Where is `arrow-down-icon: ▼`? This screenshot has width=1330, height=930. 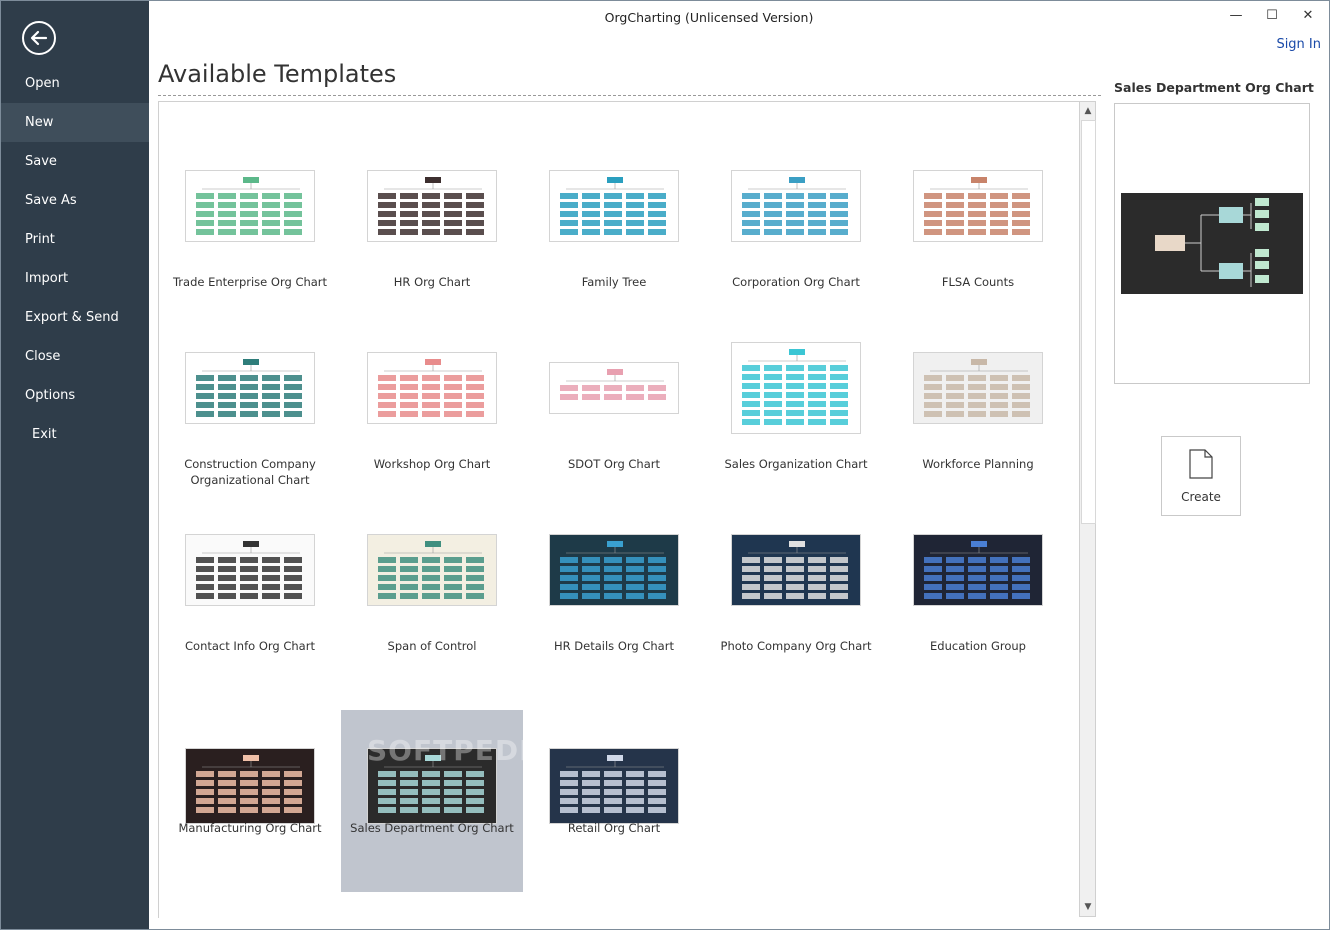
arrow-down-icon: ▼ is located at coordinates (1088, 907).